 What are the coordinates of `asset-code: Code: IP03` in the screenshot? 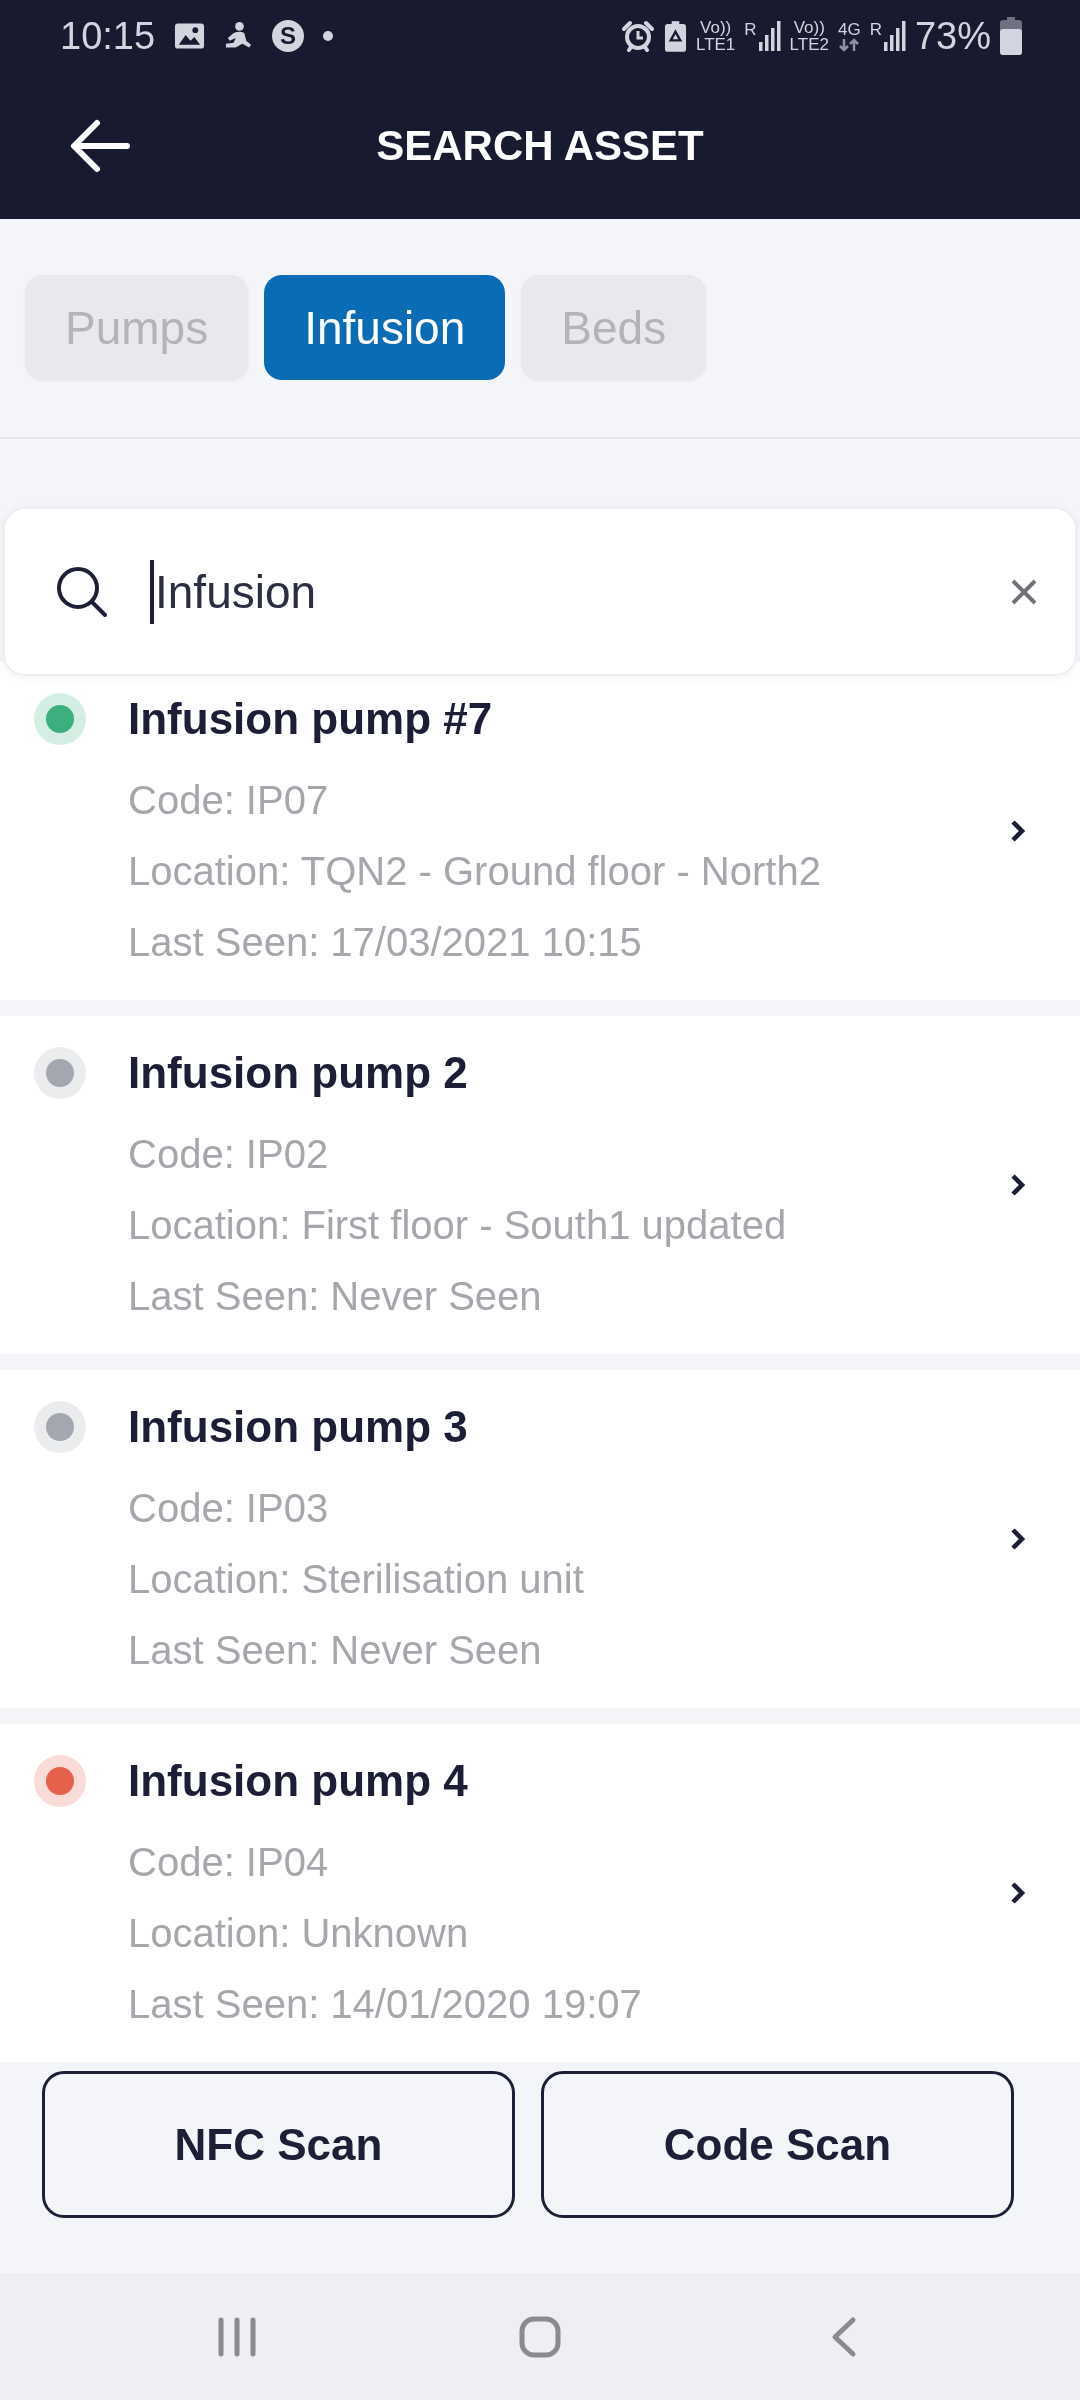 It's located at (229, 1508).